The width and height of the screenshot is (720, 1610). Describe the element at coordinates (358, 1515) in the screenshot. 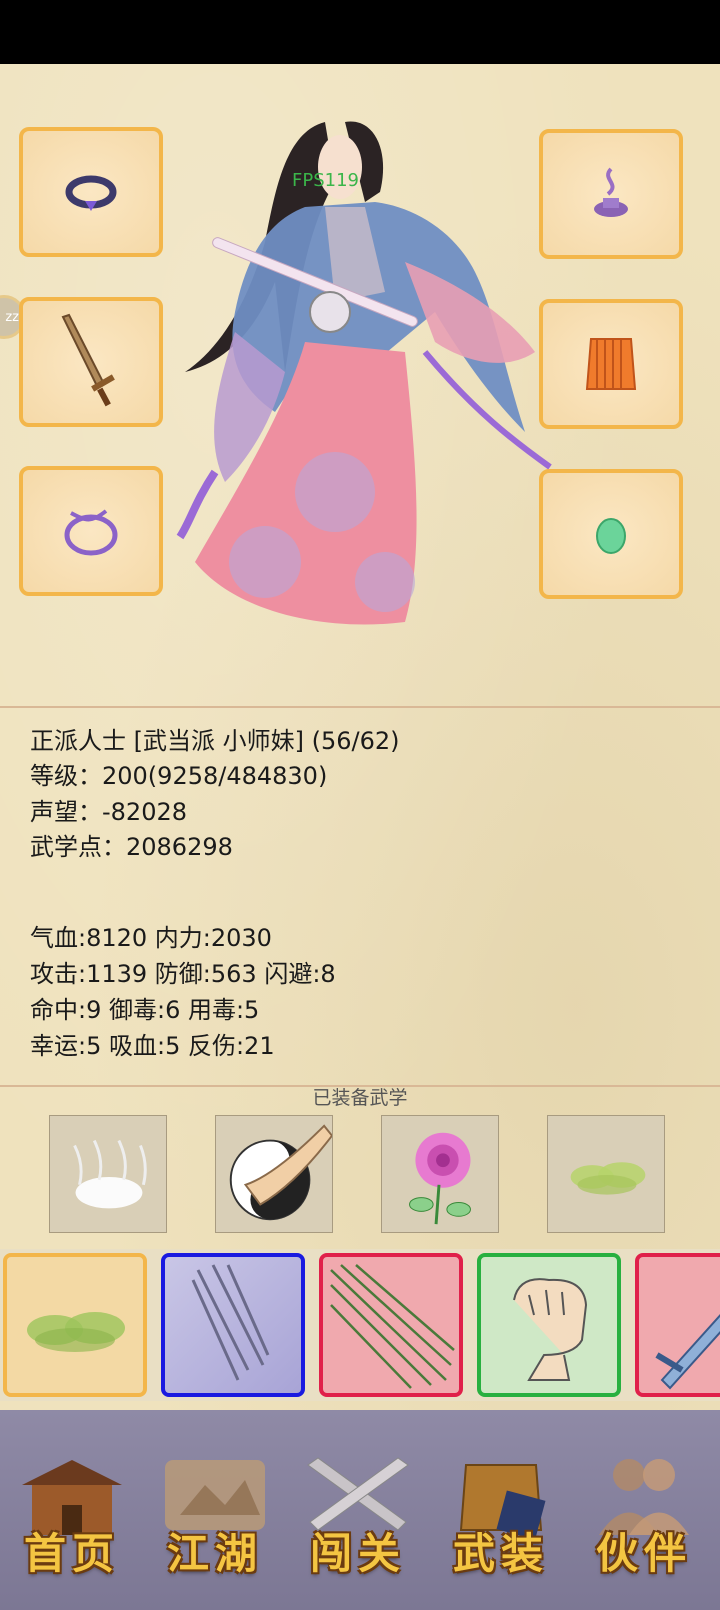

I see `nav-challenge: 闯关` at that location.